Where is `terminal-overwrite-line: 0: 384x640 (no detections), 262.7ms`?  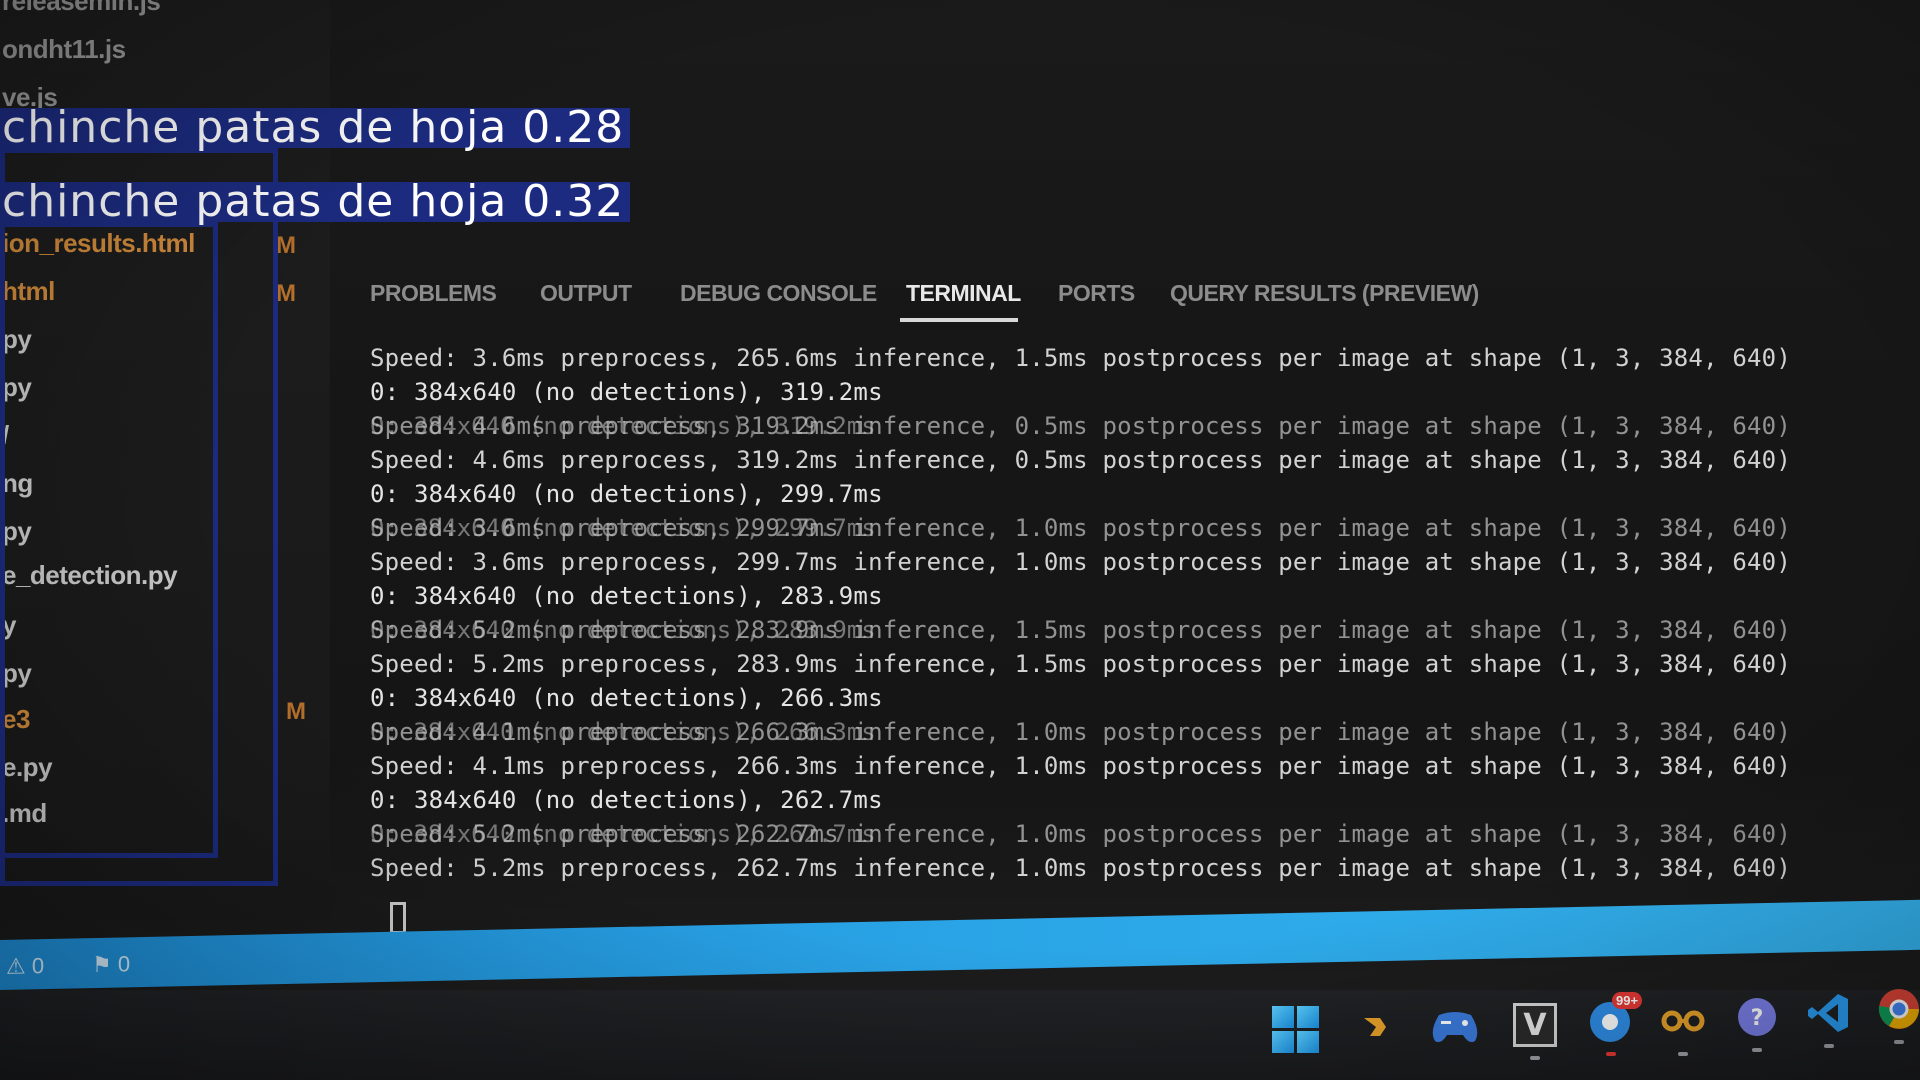
terminal-overwrite-line: 0: 384x640 (no detections), 262.7ms is located at coordinates (623, 834).